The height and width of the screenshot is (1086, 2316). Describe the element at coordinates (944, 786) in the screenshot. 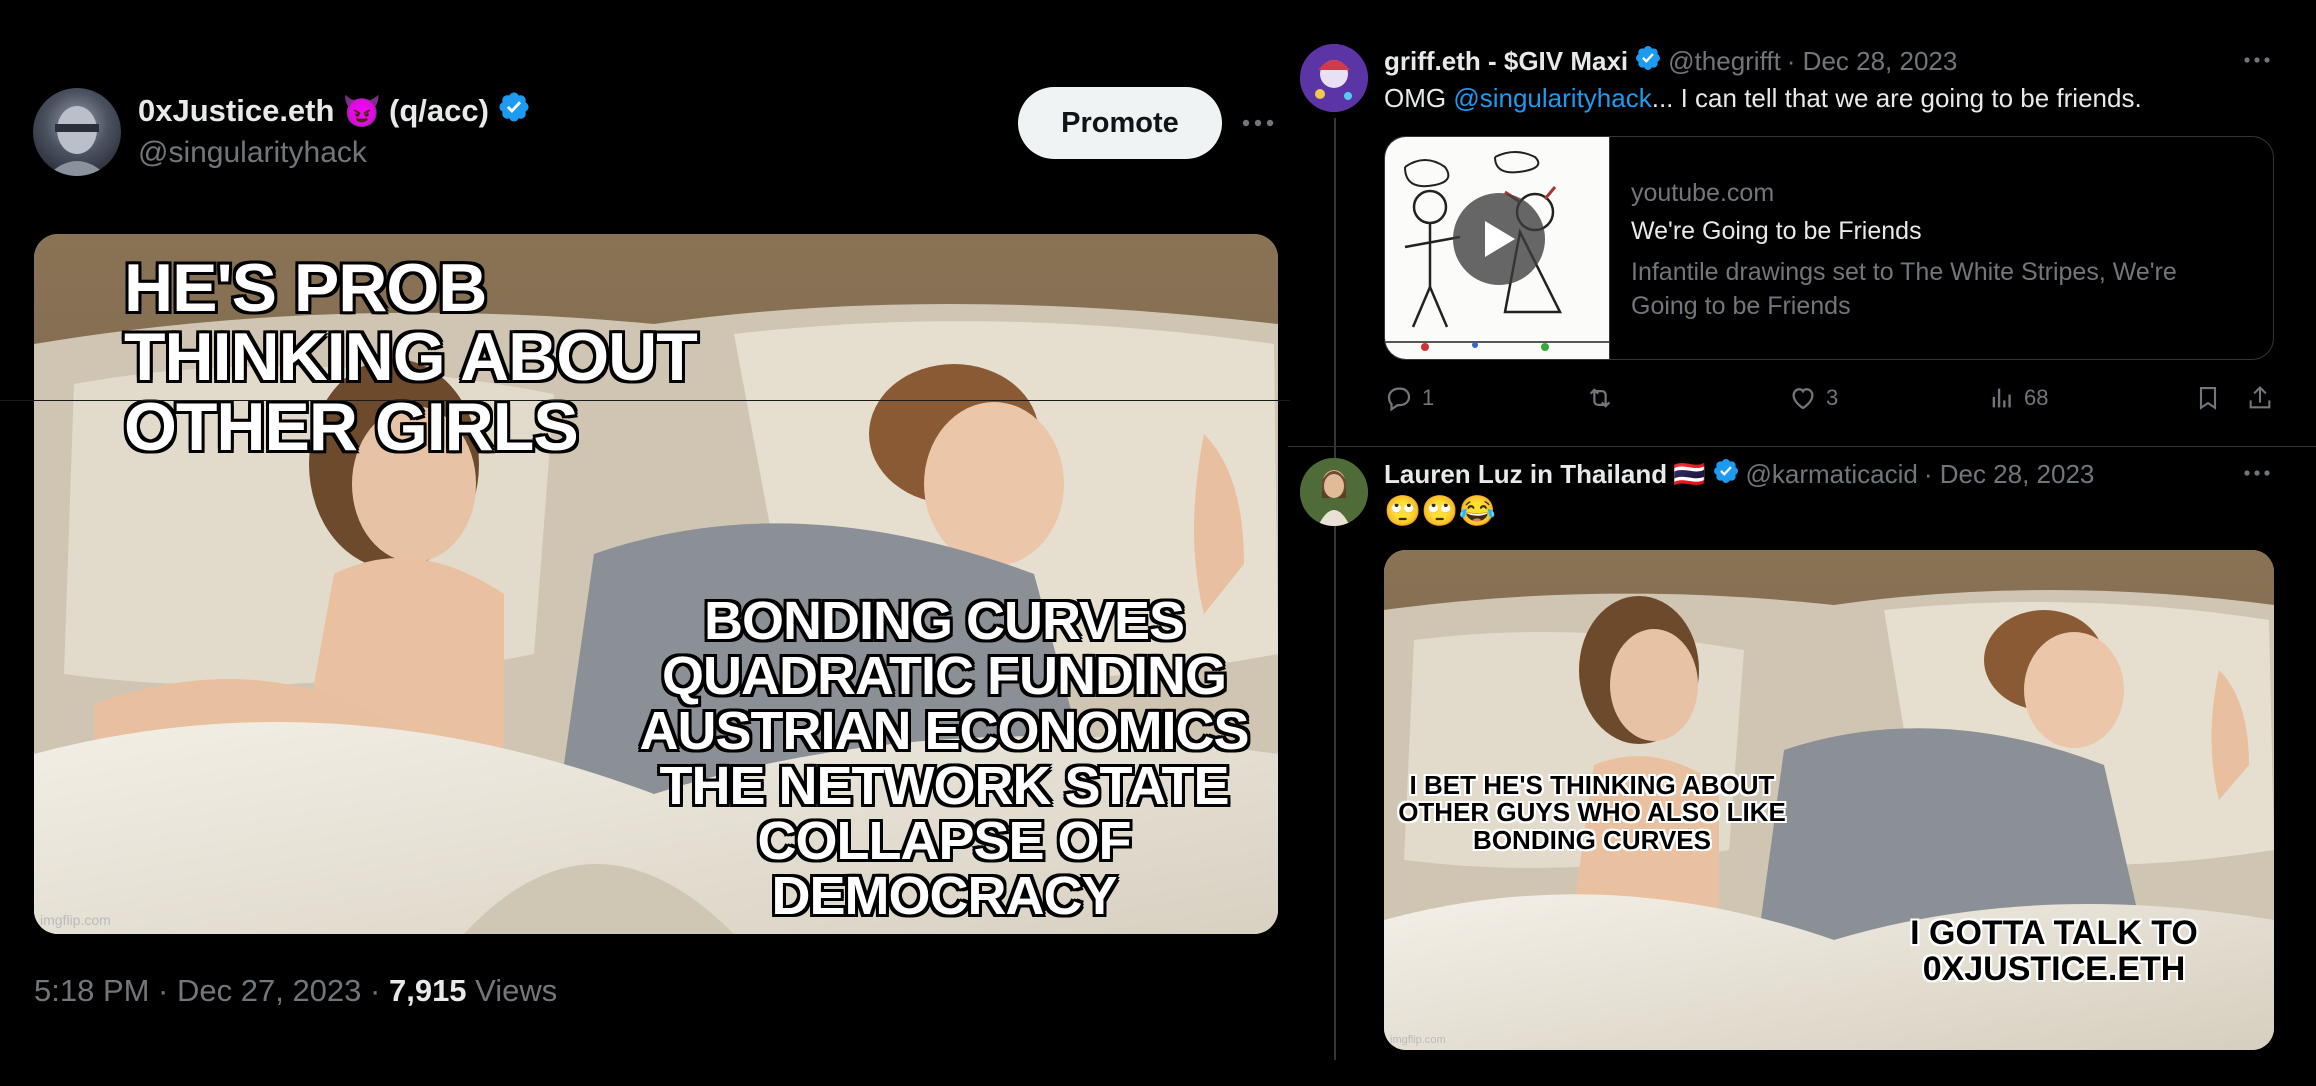

I see `meme-line: THE NETWORK STATE` at that location.